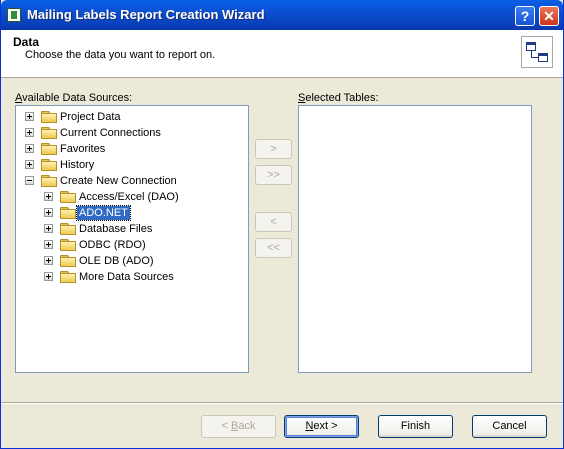  Describe the element at coordinates (537, 52) in the screenshot. I see `table-link-icon` at that location.